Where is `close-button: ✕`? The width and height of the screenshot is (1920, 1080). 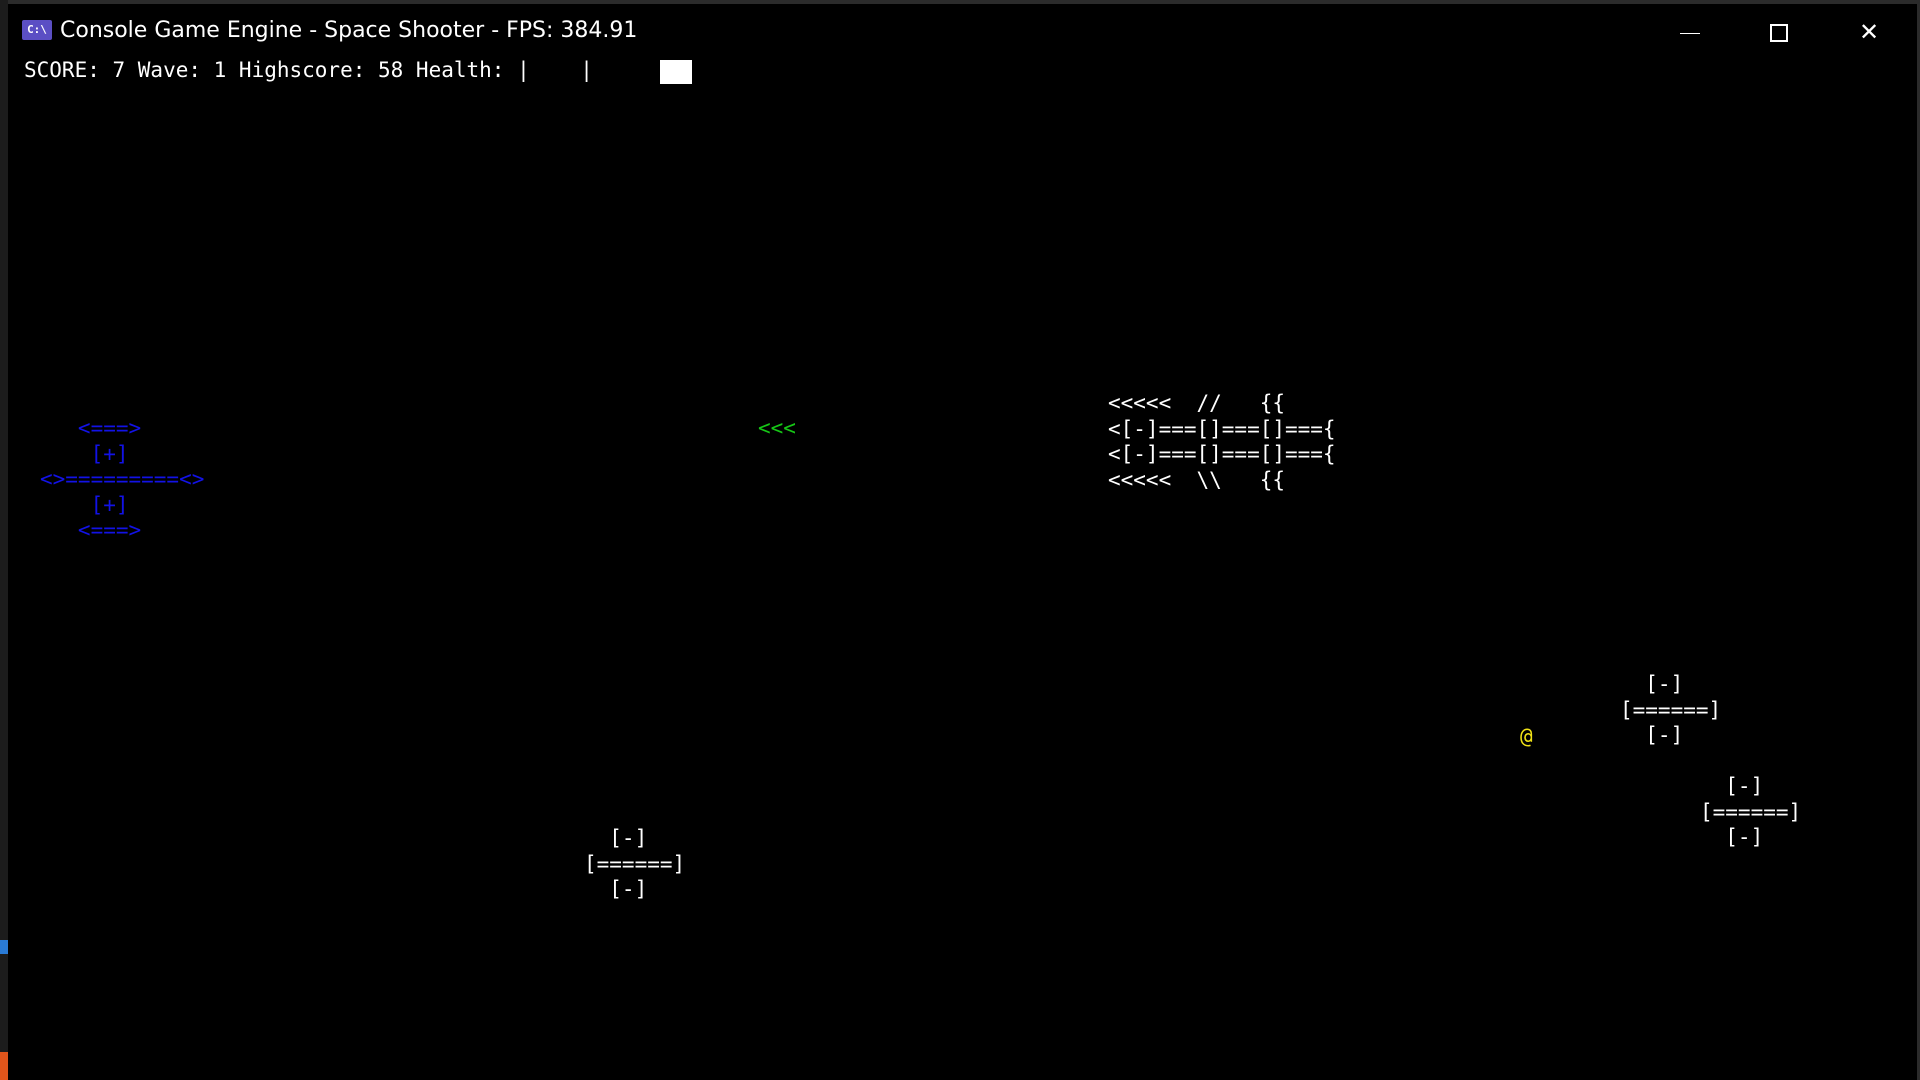
close-button: ✕ is located at coordinates (1869, 32).